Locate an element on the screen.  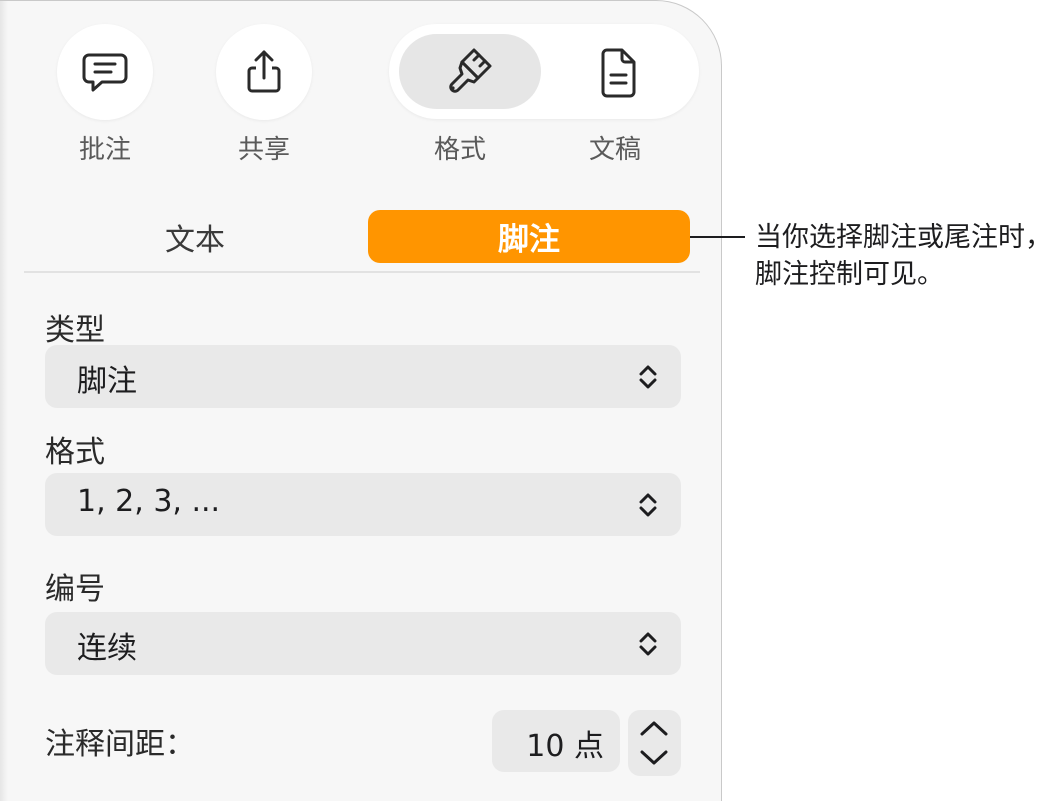
callout-text: 当你选择脚注或尾注时， 脚注控制可见。 is located at coordinates (905, 256).